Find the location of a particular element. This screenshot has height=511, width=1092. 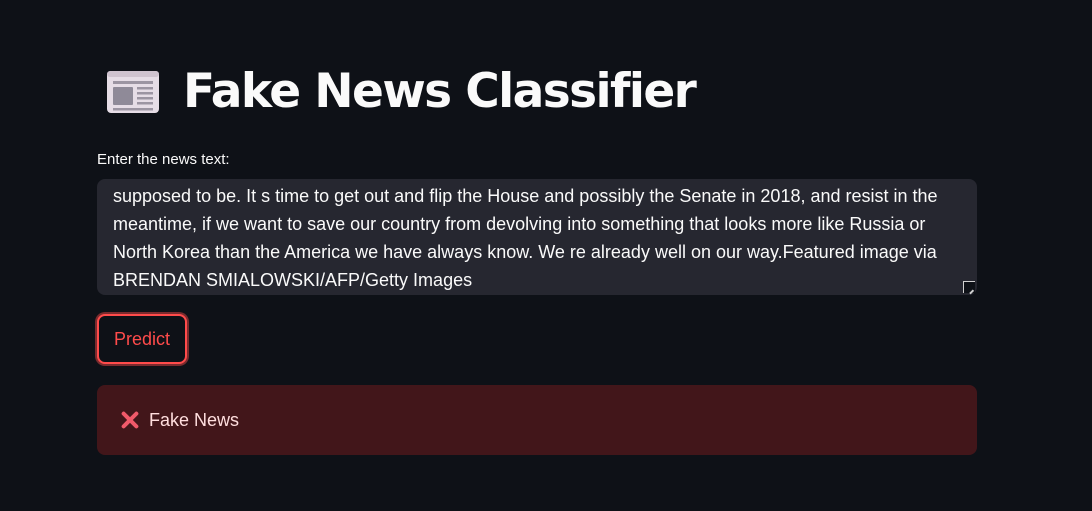

newspaper-icon is located at coordinates (133, 92).